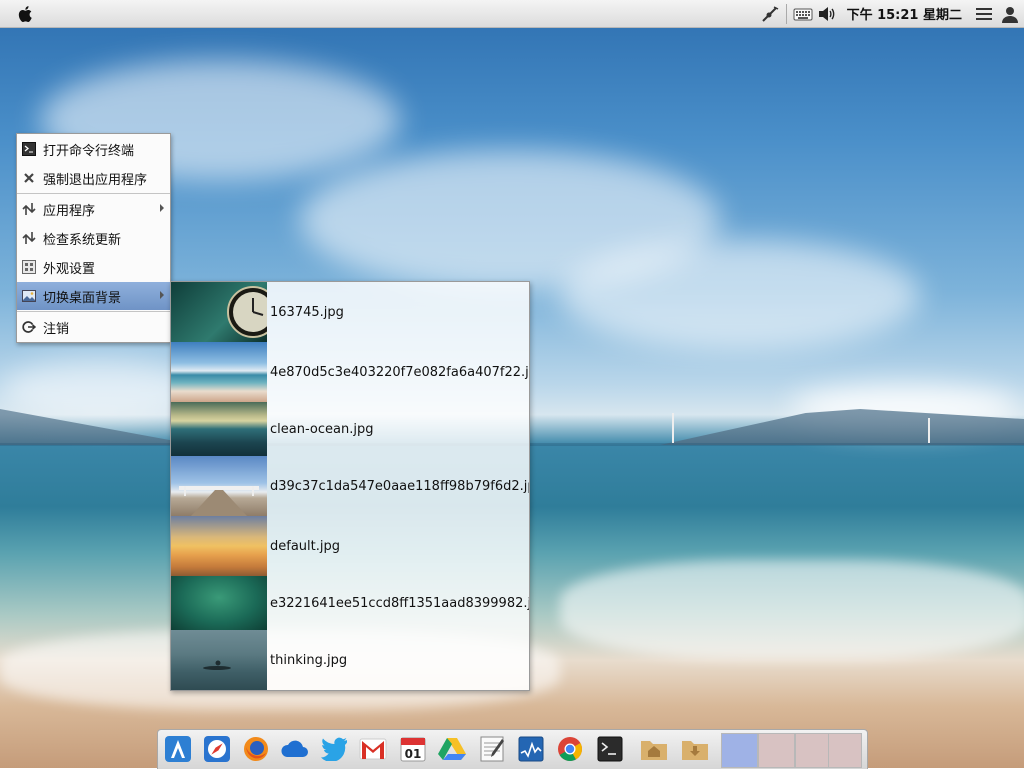 The width and height of the screenshot is (1024, 769). I want to click on wallpaper-item: 163745.jpg, so click(350, 312).